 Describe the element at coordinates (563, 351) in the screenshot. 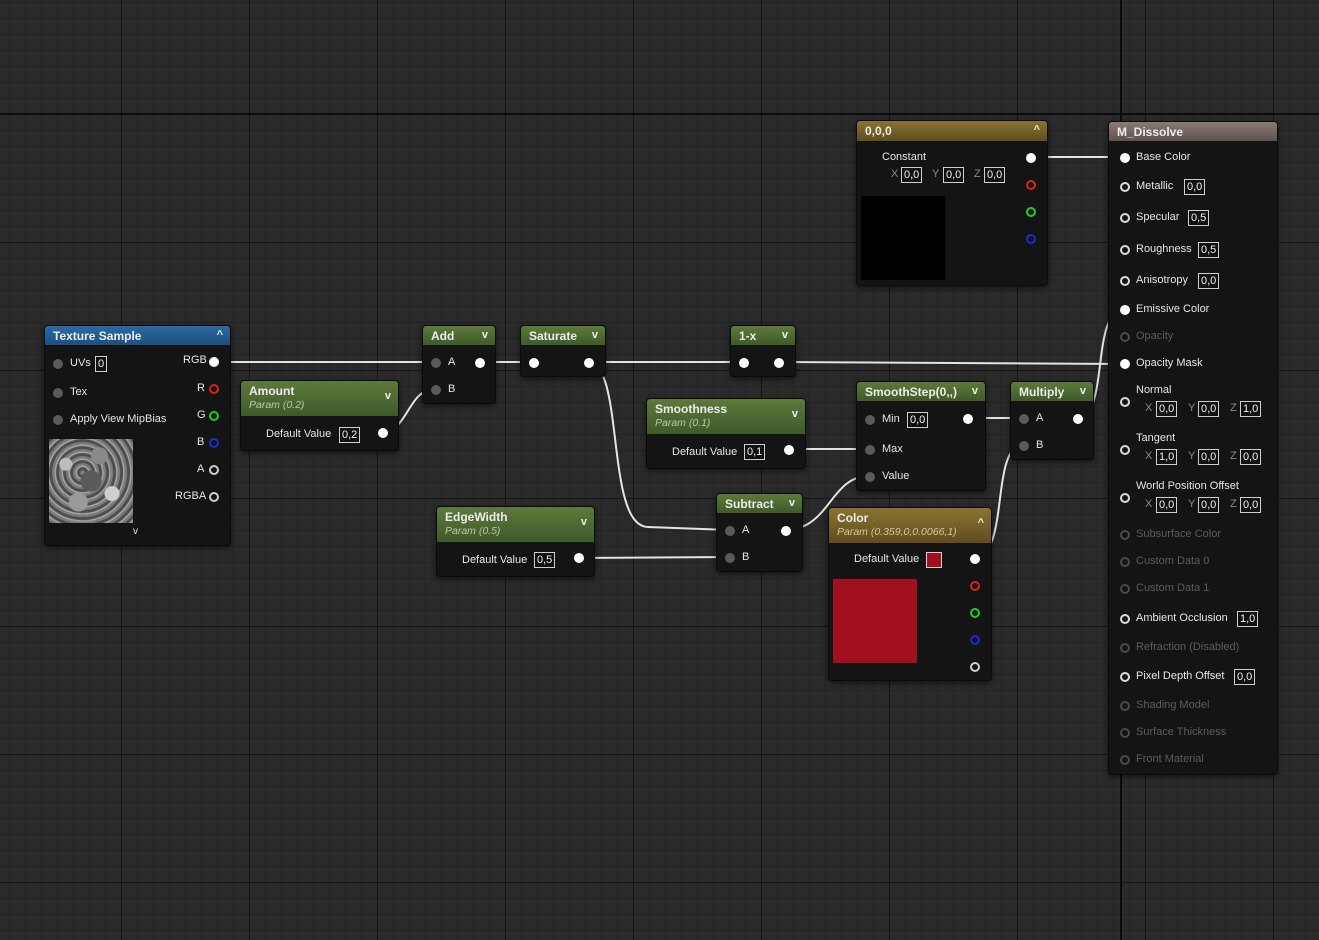

I see `saturate-node: Saturate v` at that location.